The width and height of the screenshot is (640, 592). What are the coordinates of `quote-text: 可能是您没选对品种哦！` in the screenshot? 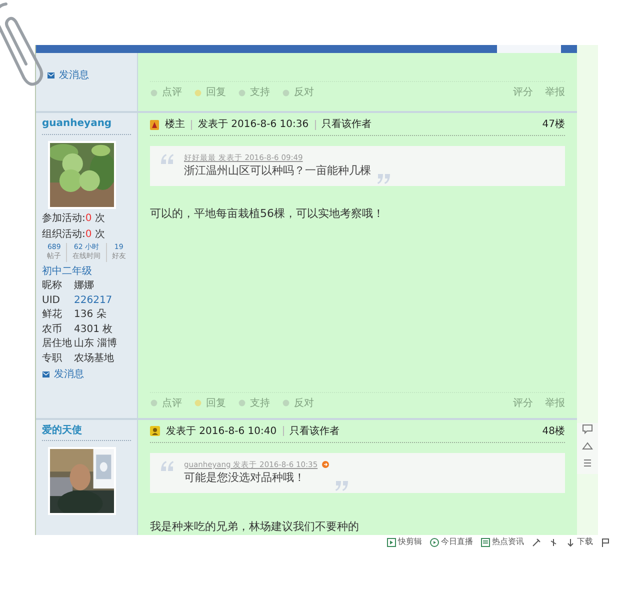 It's located at (245, 478).